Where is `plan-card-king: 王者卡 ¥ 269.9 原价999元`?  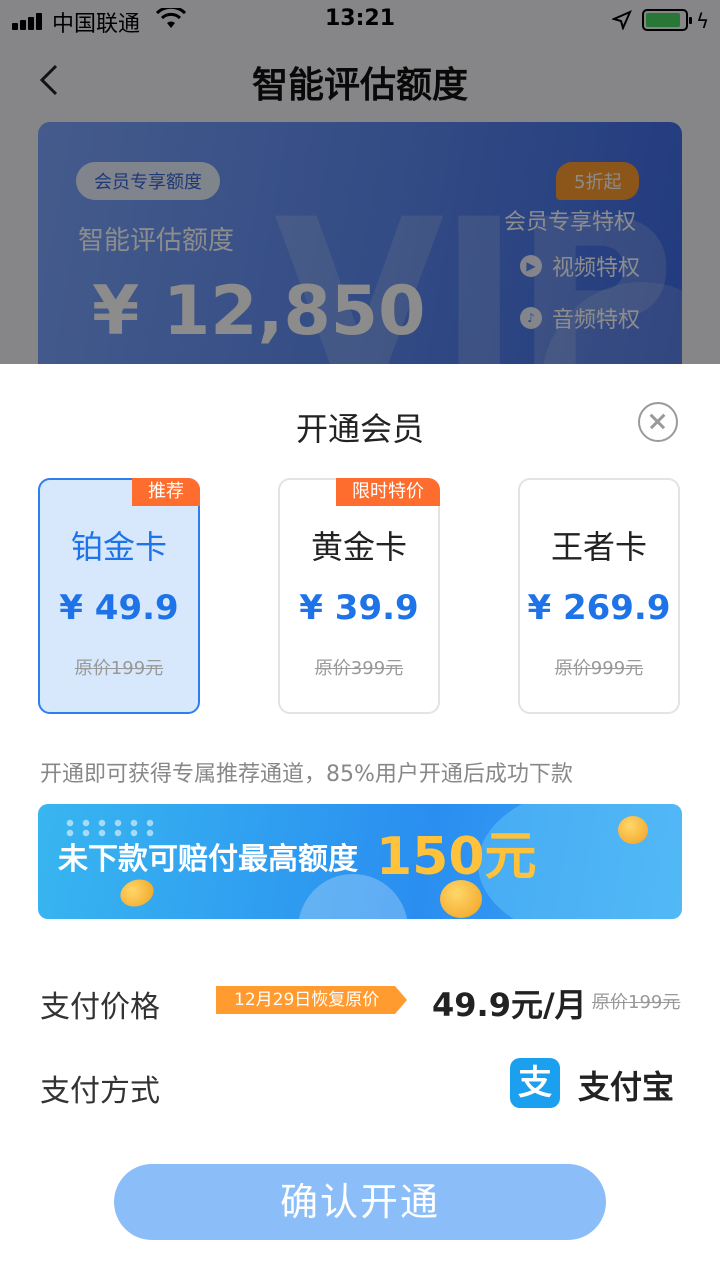
plan-card-king: 王者卡 ¥ 269.9 原价999元 is located at coordinates (599, 596).